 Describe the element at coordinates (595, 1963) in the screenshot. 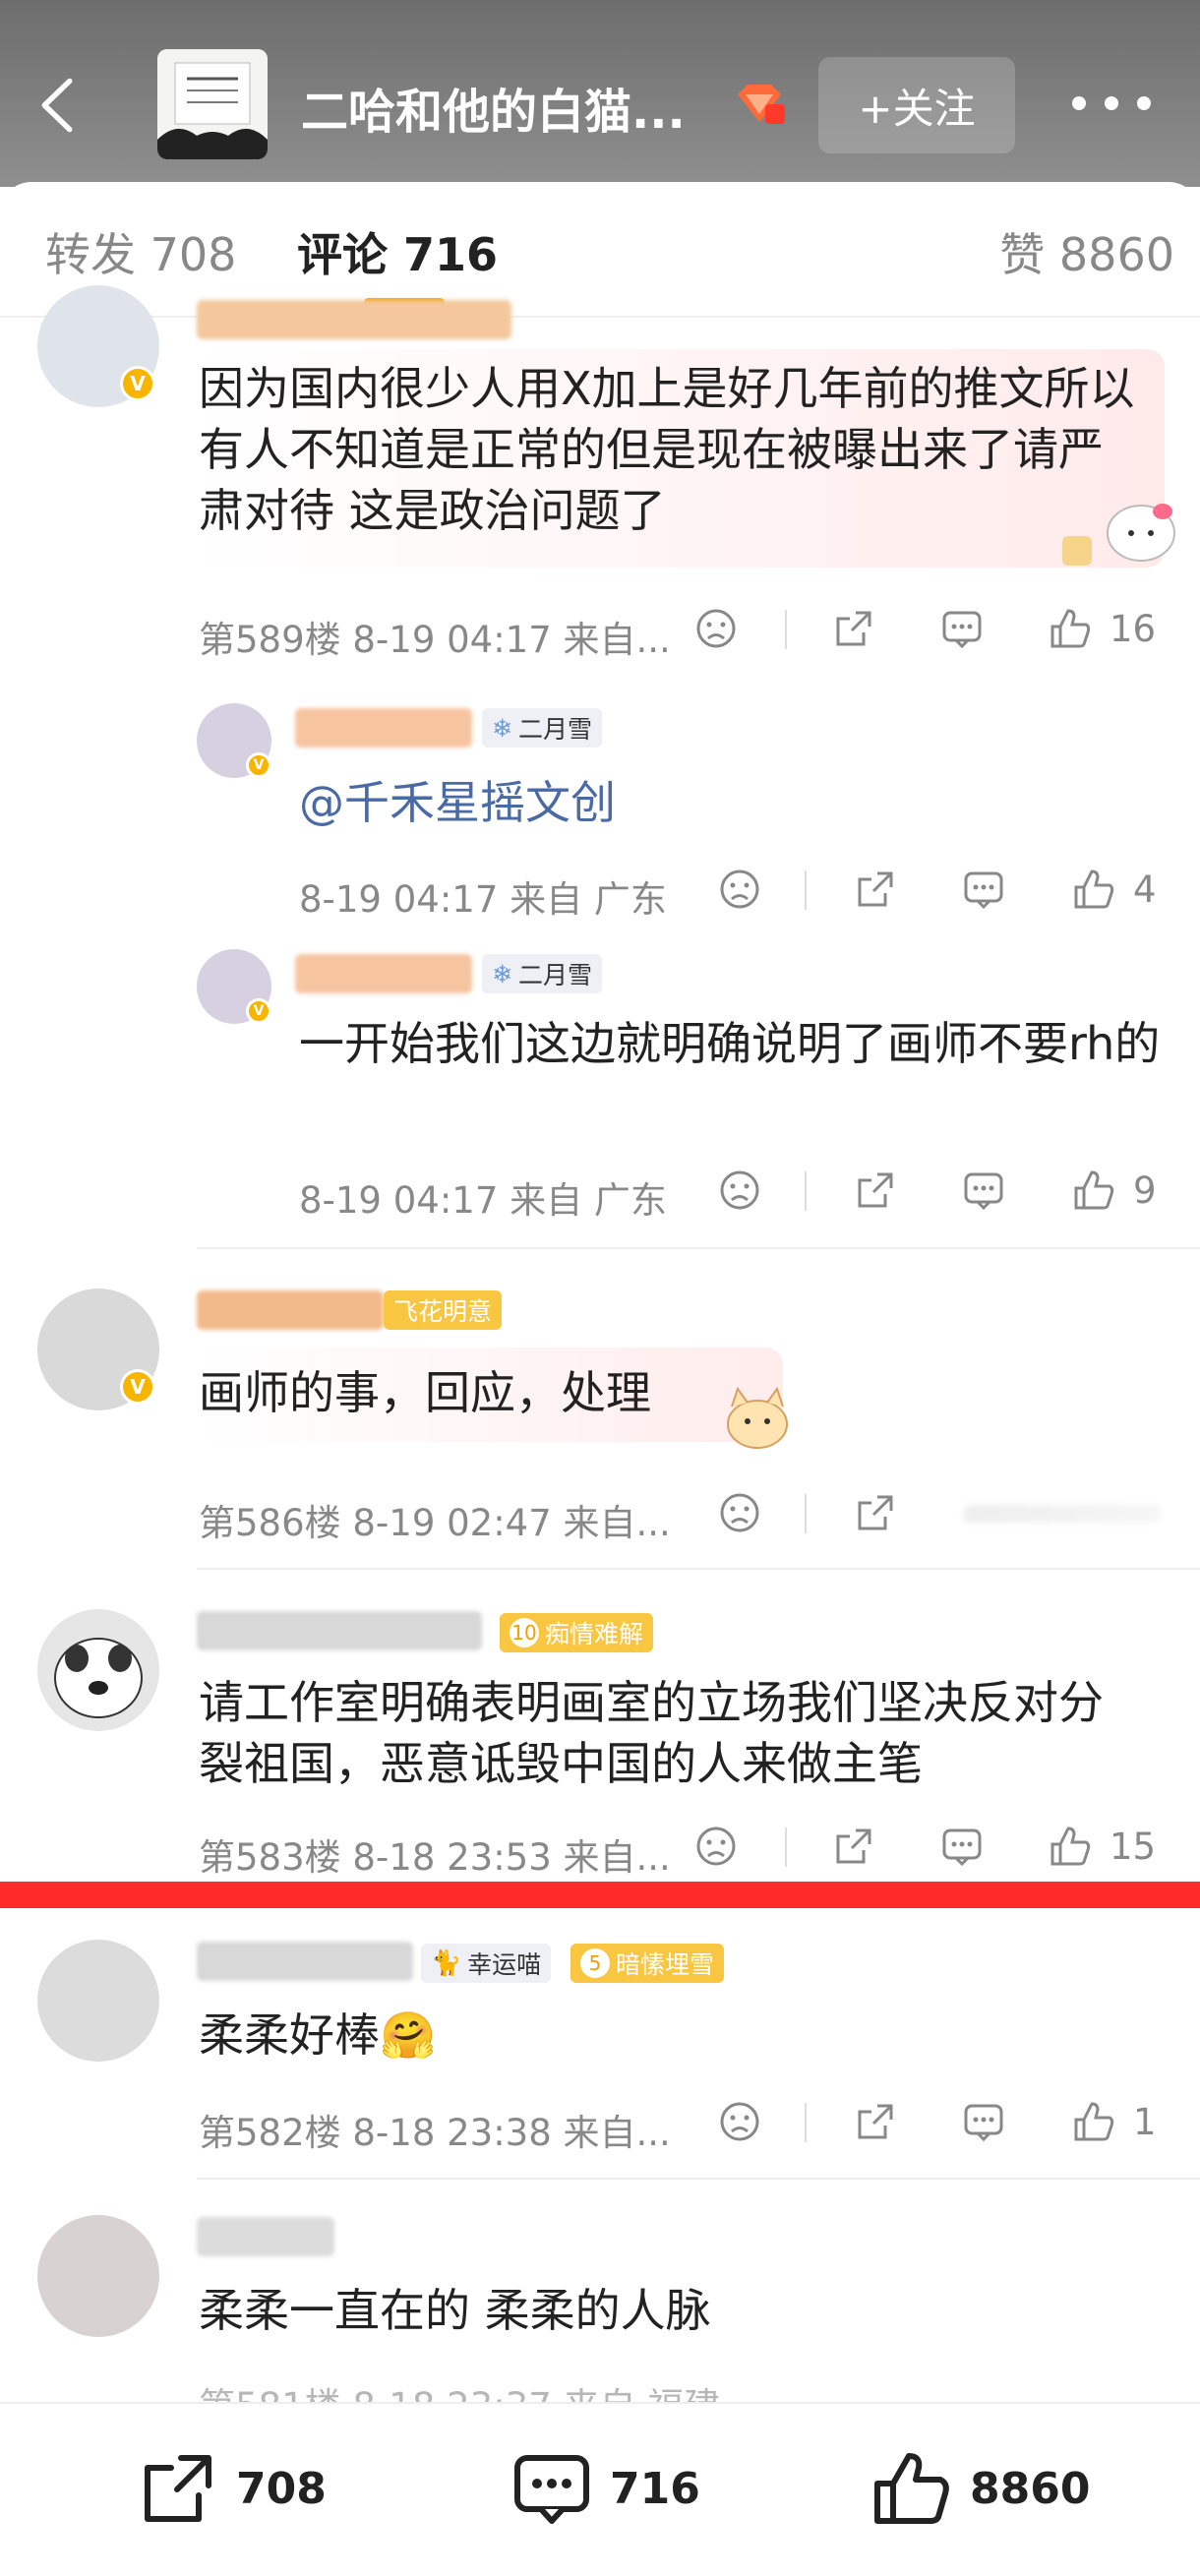

I see `level-badge: 5` at that location.